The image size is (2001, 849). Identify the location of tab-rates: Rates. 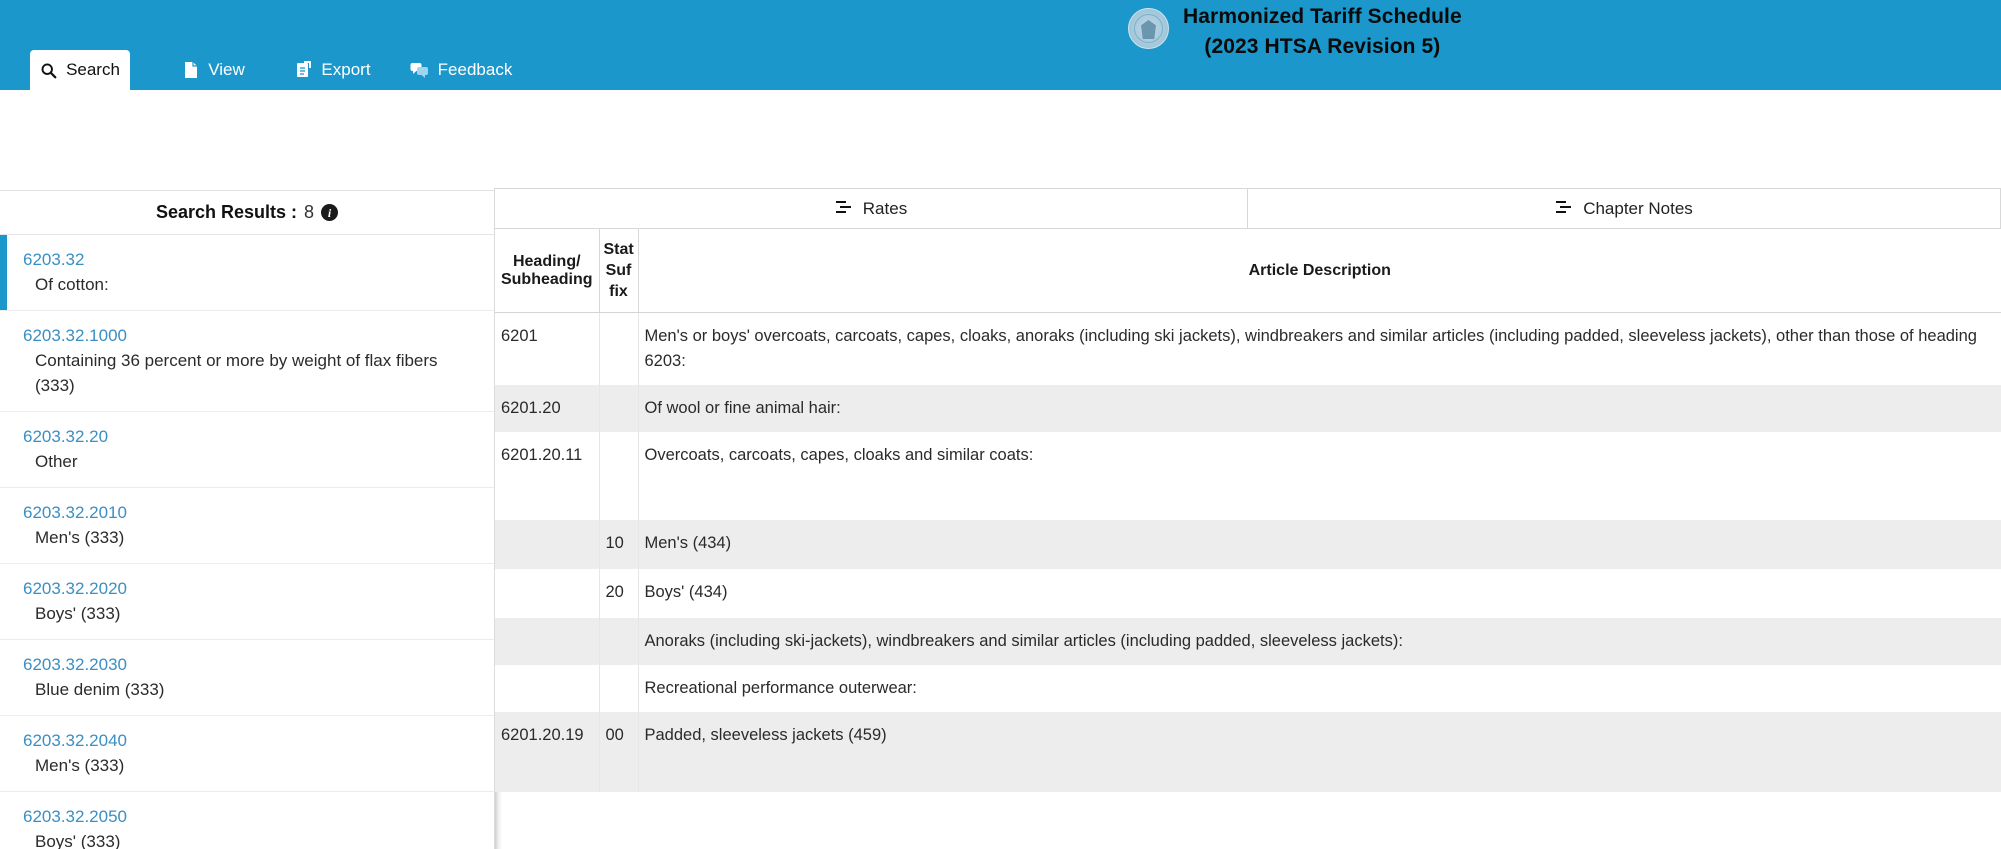
(871, 208).